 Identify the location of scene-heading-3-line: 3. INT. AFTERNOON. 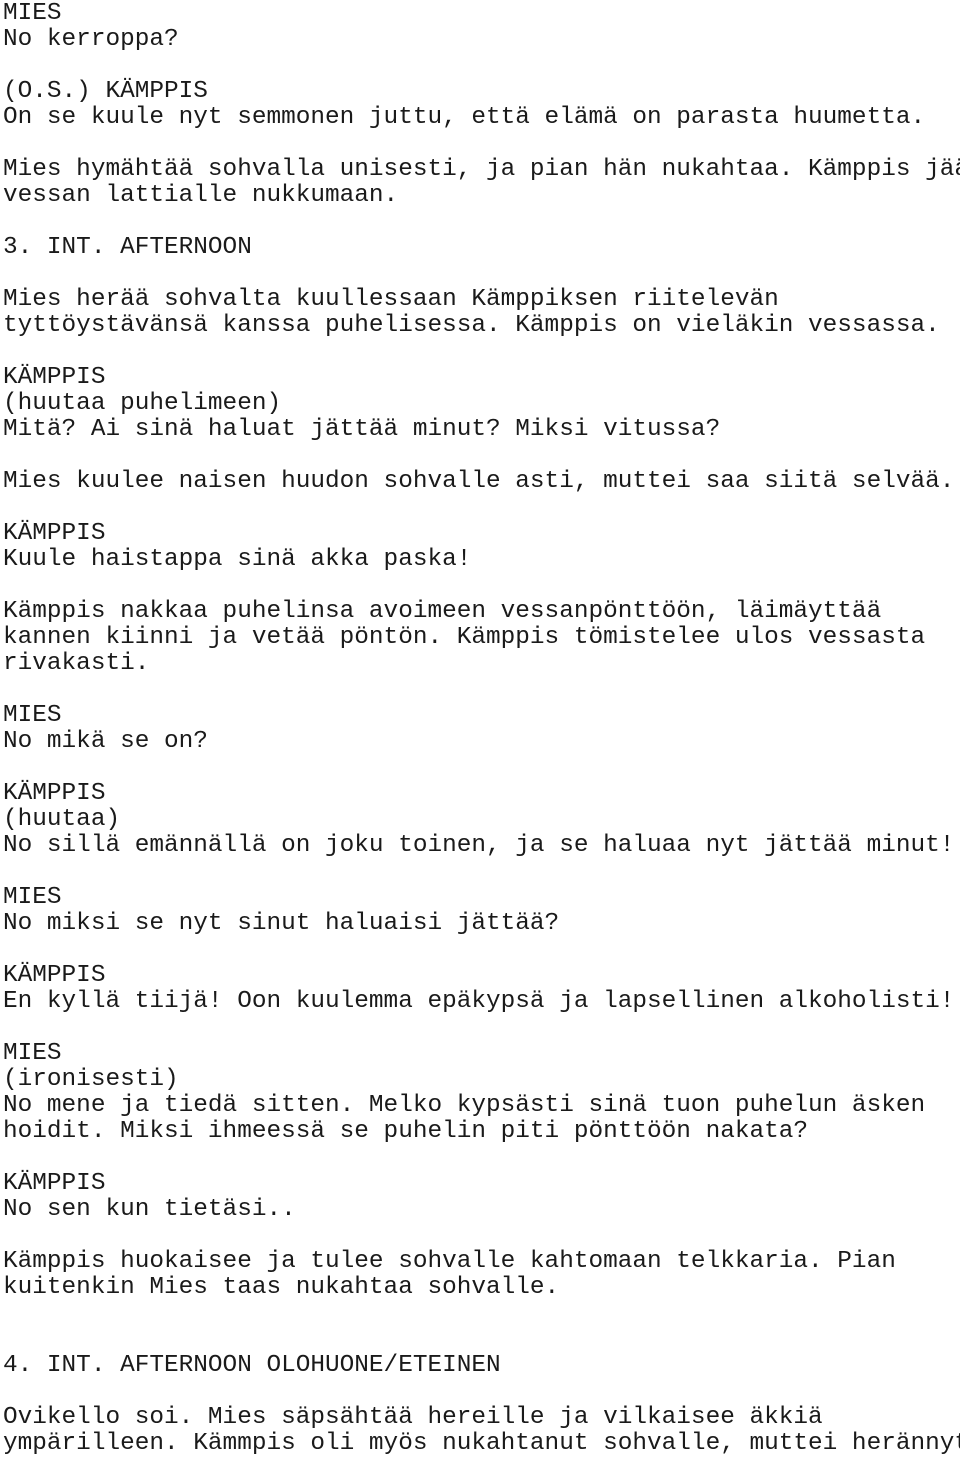
(127, 247).